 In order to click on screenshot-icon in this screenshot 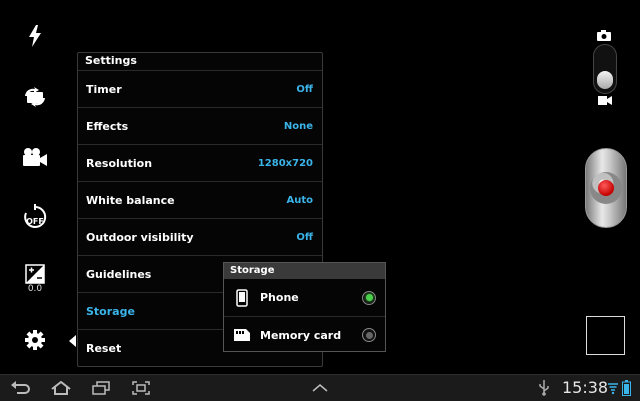, I will do `click(141, 388)`.